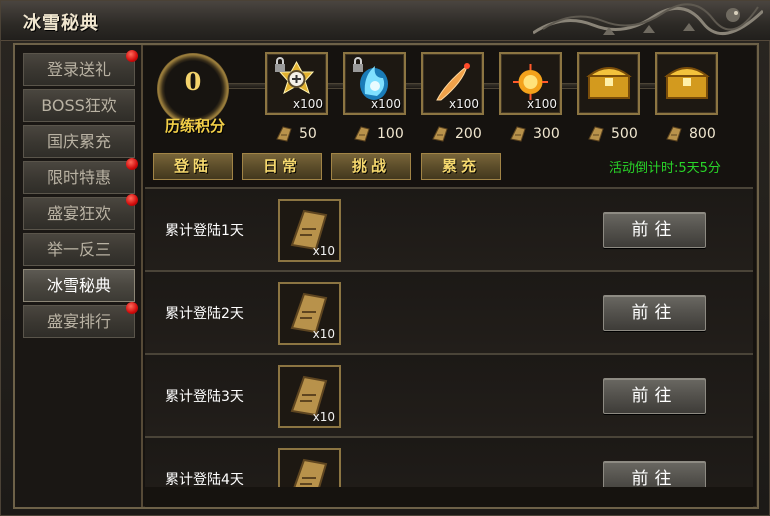 This screenshot has height=516, width=770. What do you see at coordinates (624, 134) in the screenshot?
I see `reward-cost-value: 500` at bounding box center [624, 134].